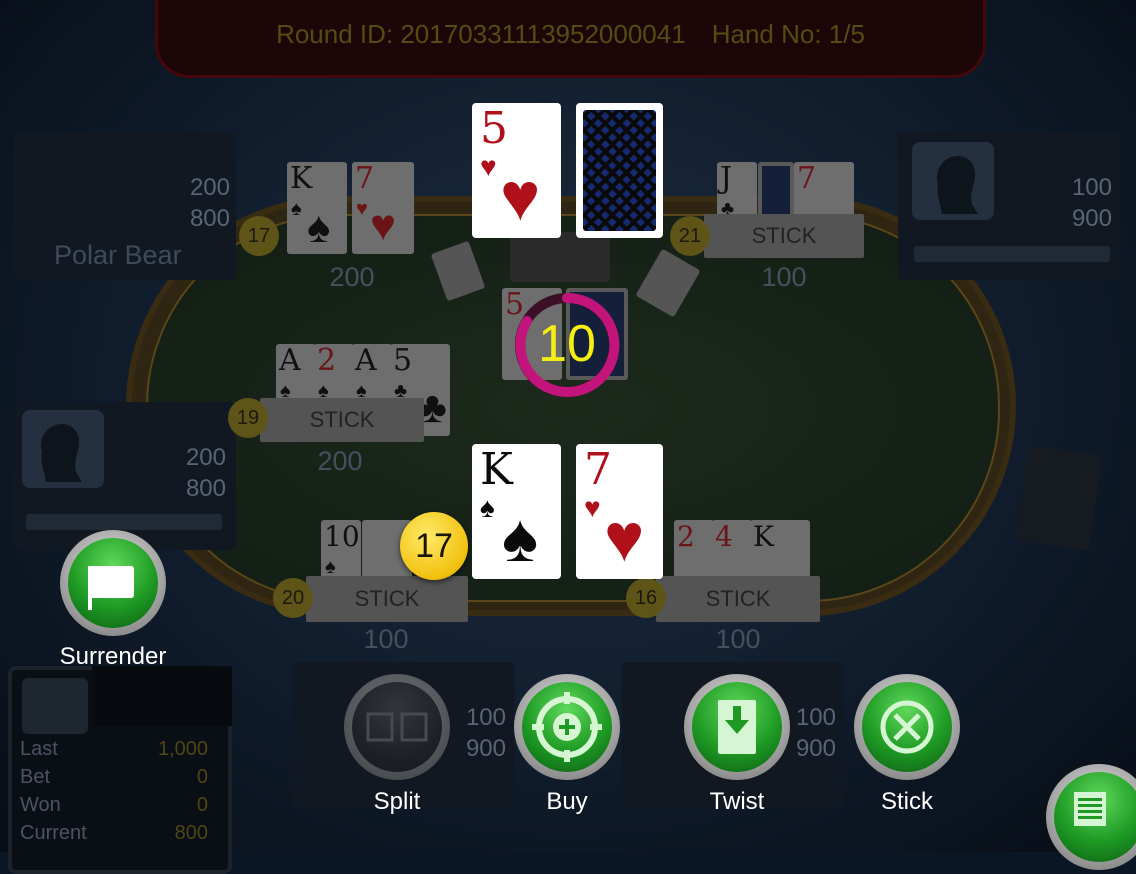 This screenshot has width=1136, height=874. What do you see at coordinates (259, 236) in the screenshot?
I see `score-chip: 17` at bounding box center [259, 236].